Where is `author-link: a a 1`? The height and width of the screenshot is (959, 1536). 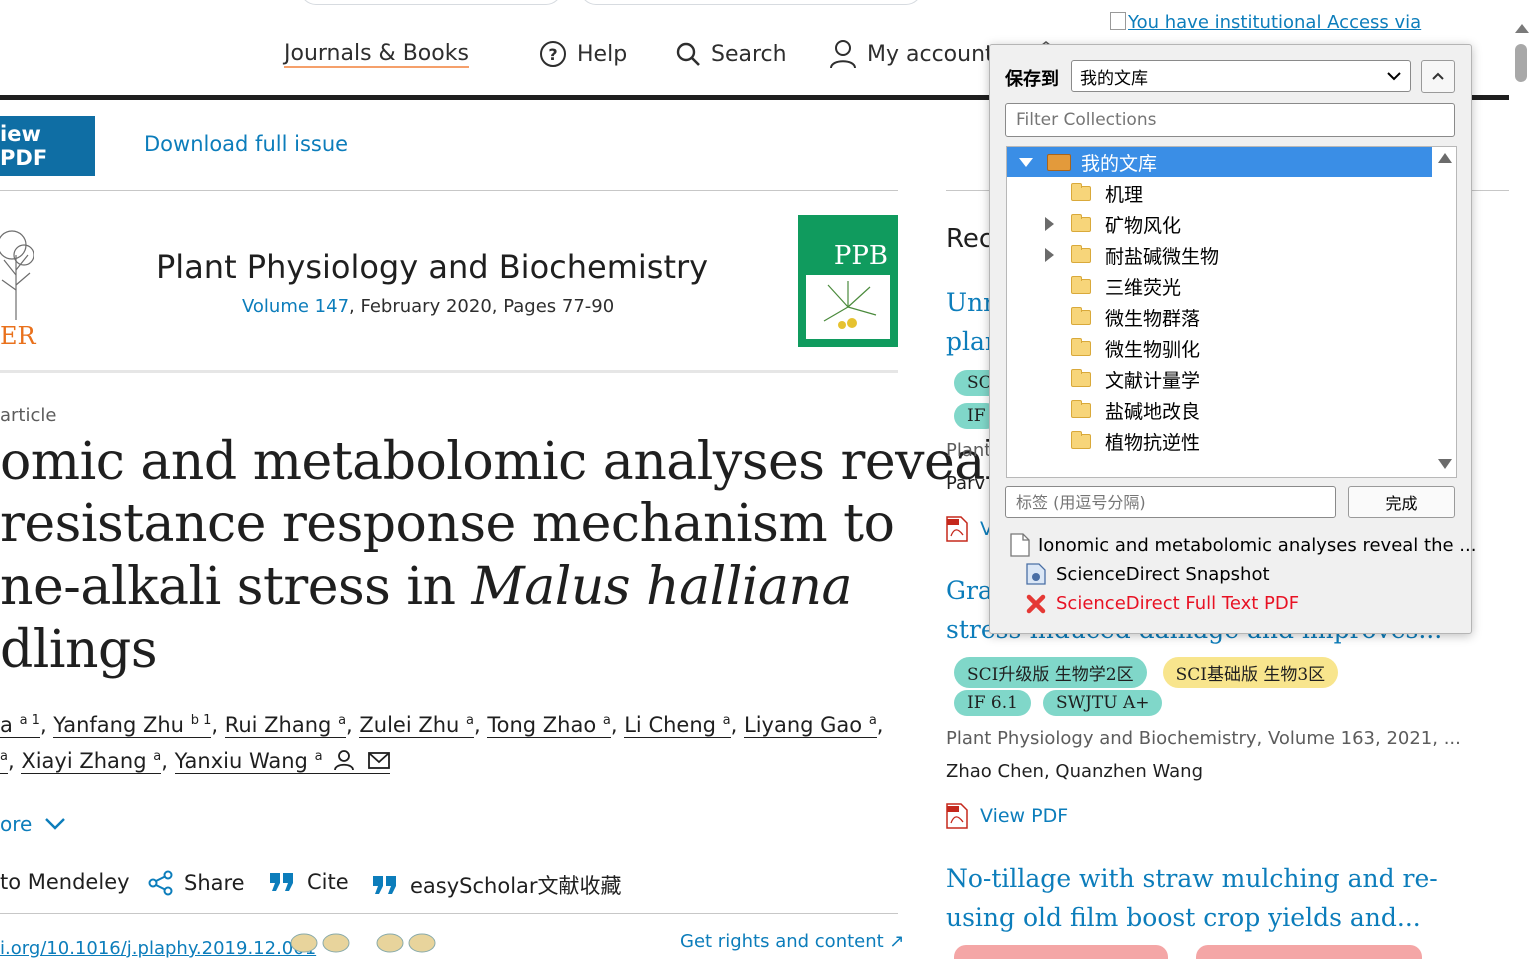 author-link: a a 1 is located at coordinates (20, 725).